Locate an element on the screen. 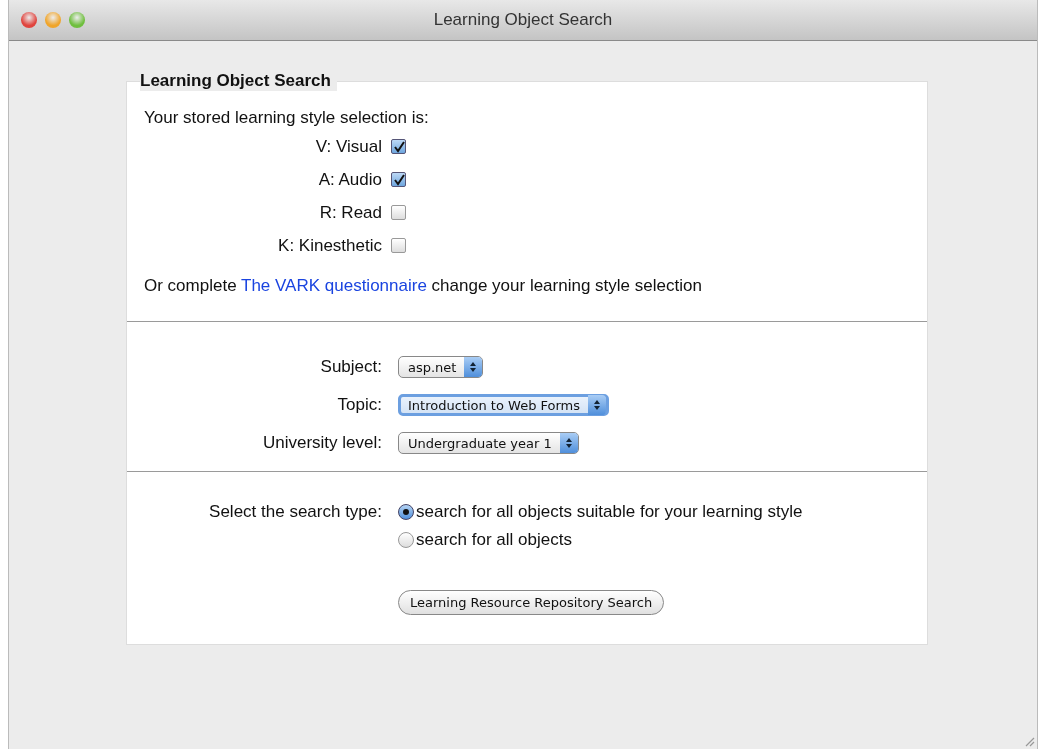 The width and height of the screenshot is (1038, 749). questionnaire-link: The VARK questionnaire is located at coordinates (334, 285).